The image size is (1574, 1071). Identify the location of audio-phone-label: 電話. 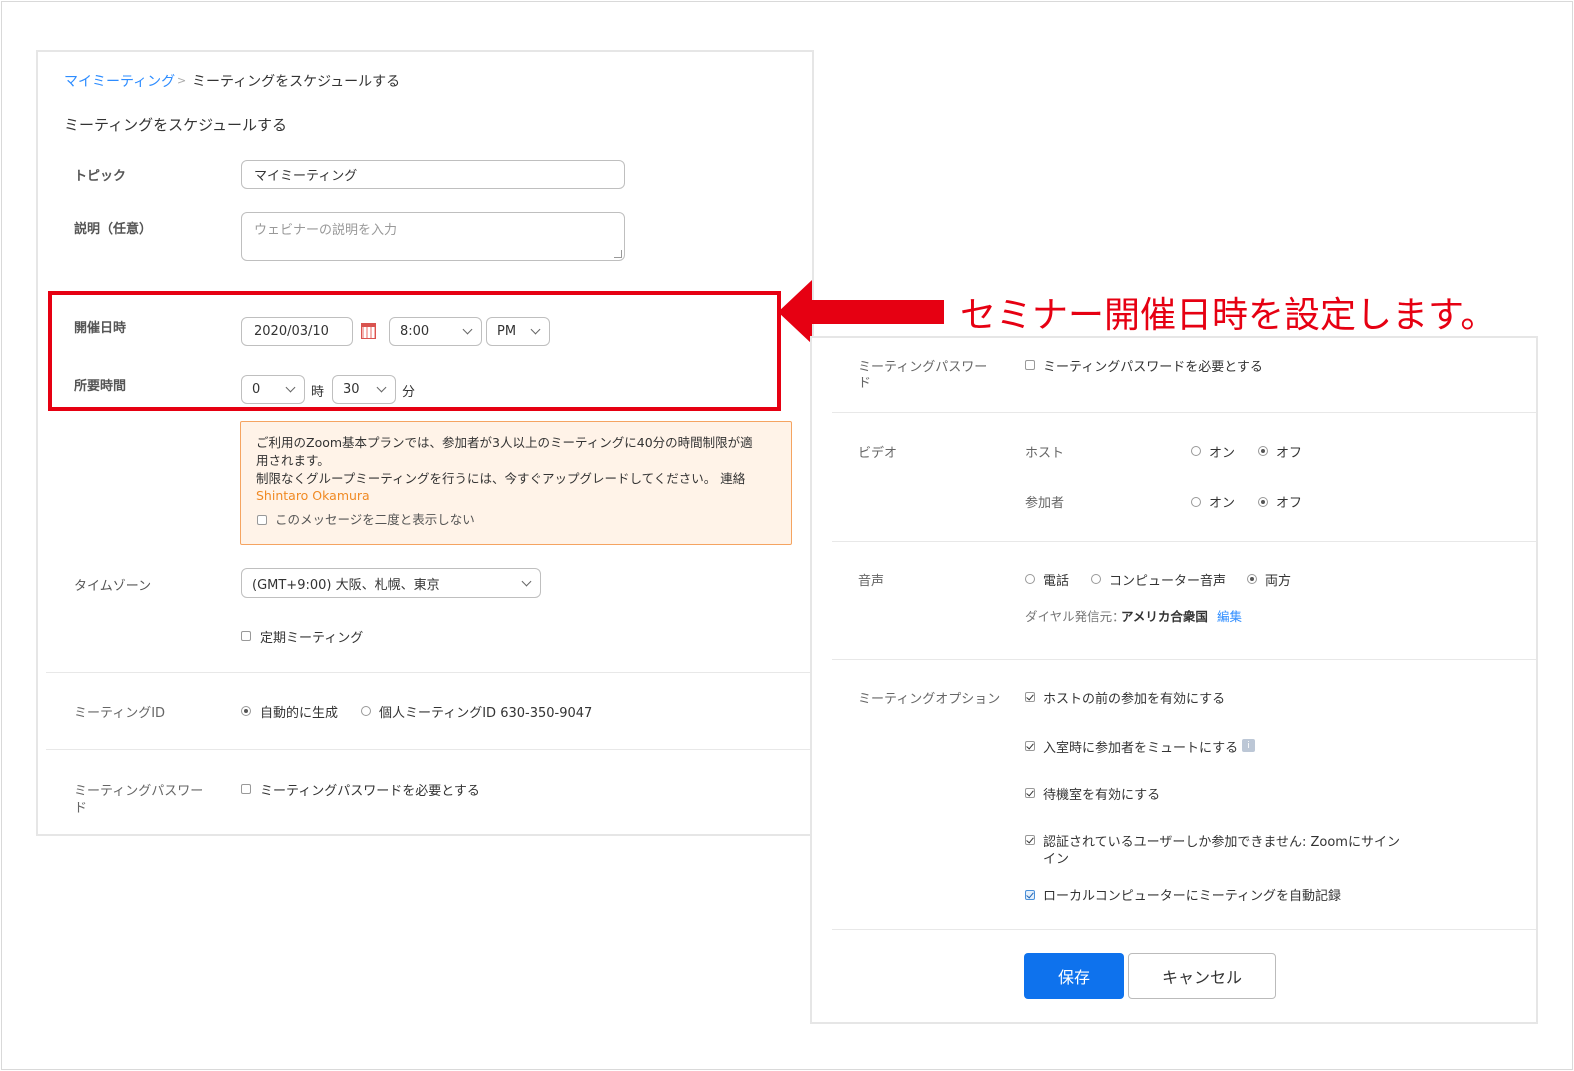
(1056, 581).